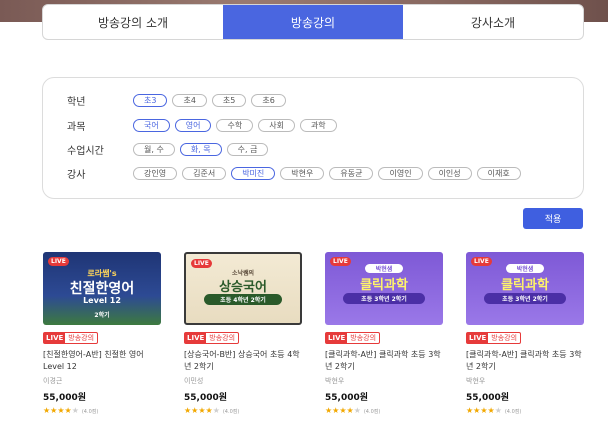 The width and height of the screenshot is (608, 421). I want to click on filter-row-subject: 과목 국어 영어 수학 사회 과학, so click(202, 125).